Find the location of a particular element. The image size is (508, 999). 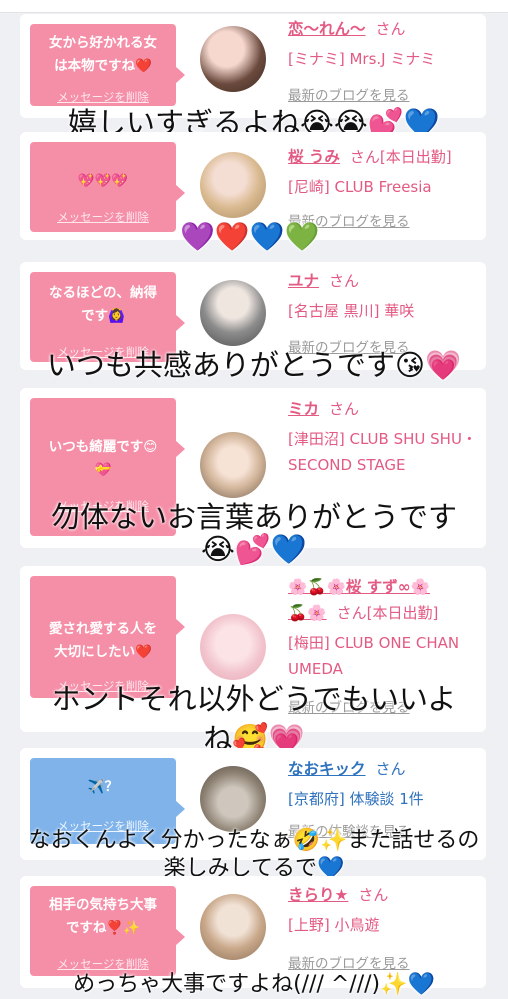

store-detail: [津田沼] CLUB SHU SHU・SECOND STAGE is located at coordinates (382, 452).